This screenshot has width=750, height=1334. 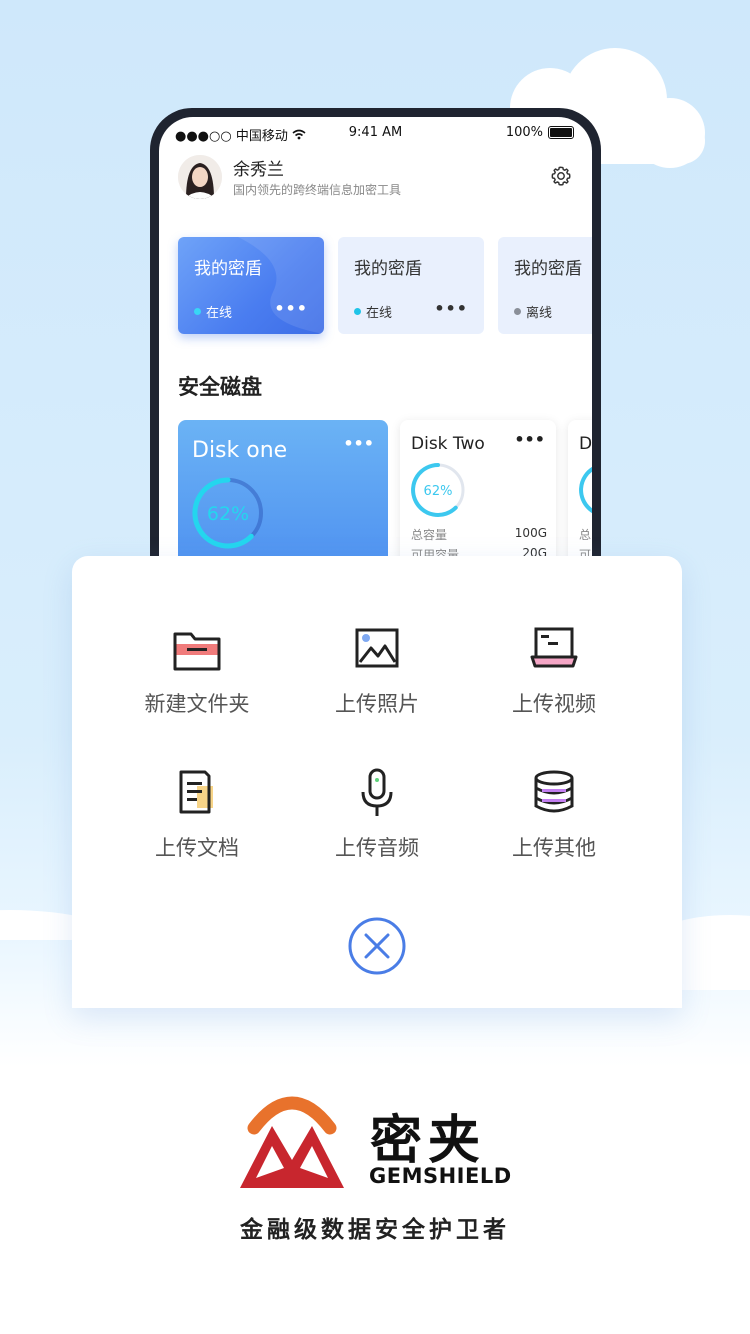 I want to click on shield-card-1: 我的密盾 在线 •••, so click(x=251, y=285).